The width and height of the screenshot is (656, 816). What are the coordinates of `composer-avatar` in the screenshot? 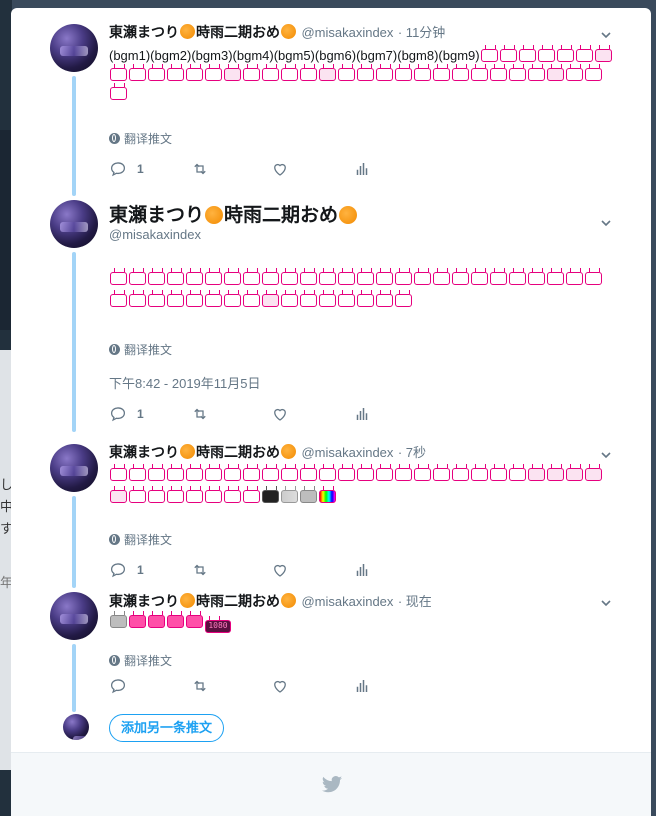 It's located at (76, 727).